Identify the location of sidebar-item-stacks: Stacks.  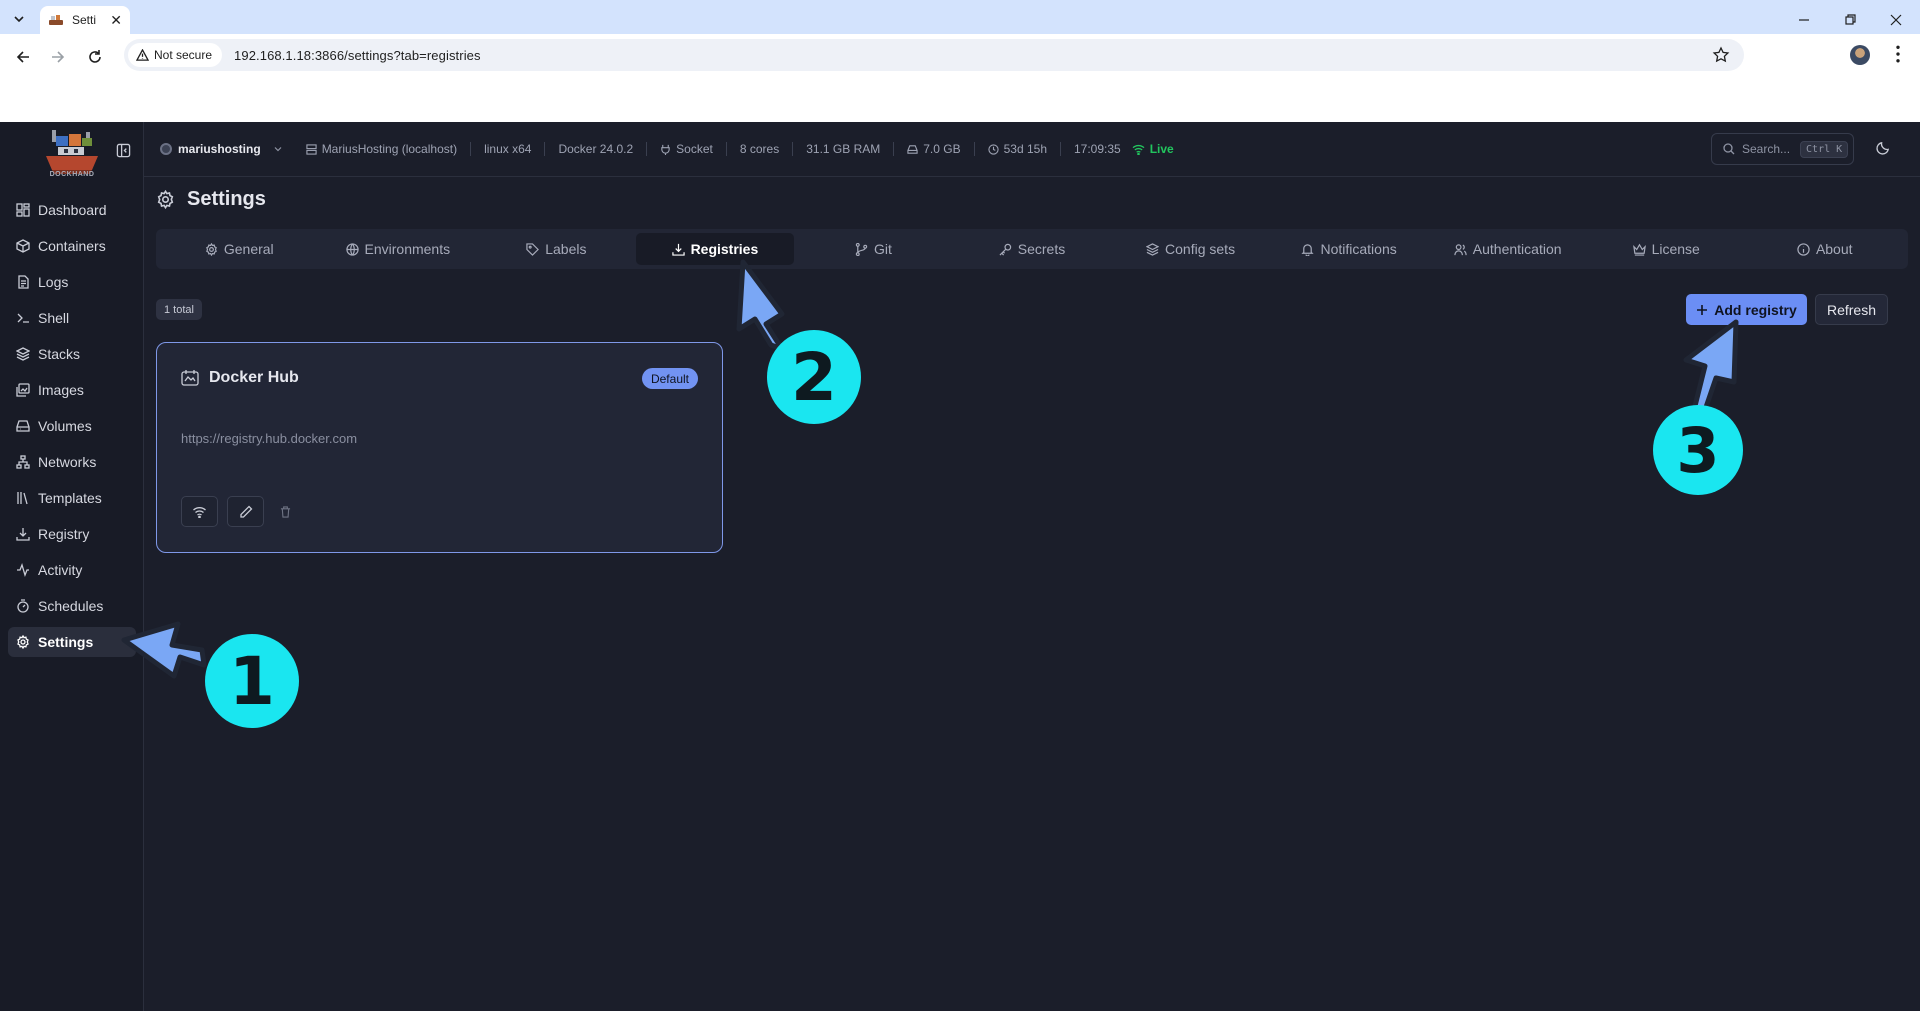
(72, 354).